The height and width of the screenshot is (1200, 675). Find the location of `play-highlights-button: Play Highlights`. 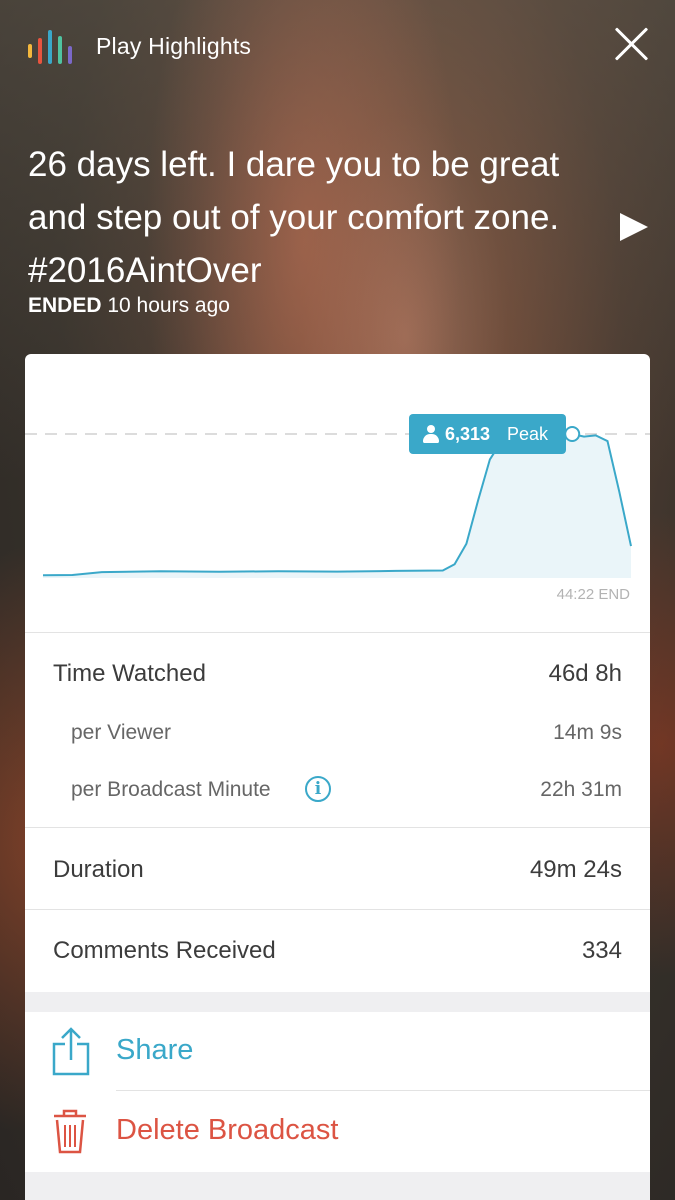

play-highlights-button: Play Highlights is located at coordinates (173, 46).